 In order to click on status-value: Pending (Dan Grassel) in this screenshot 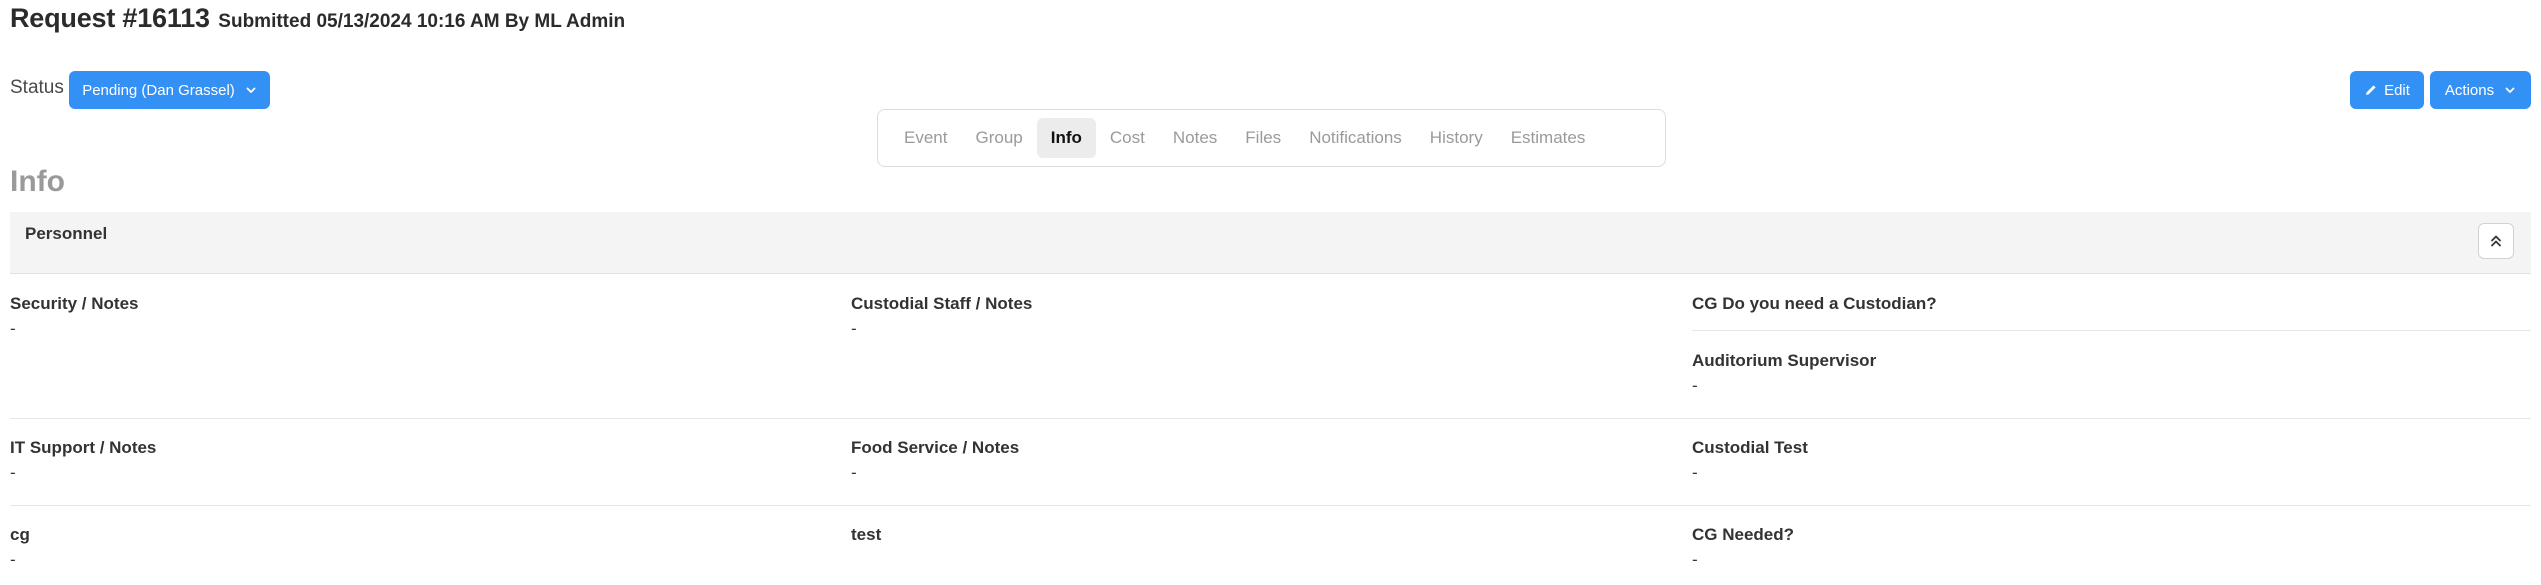, I will do `click(158, 90)`.